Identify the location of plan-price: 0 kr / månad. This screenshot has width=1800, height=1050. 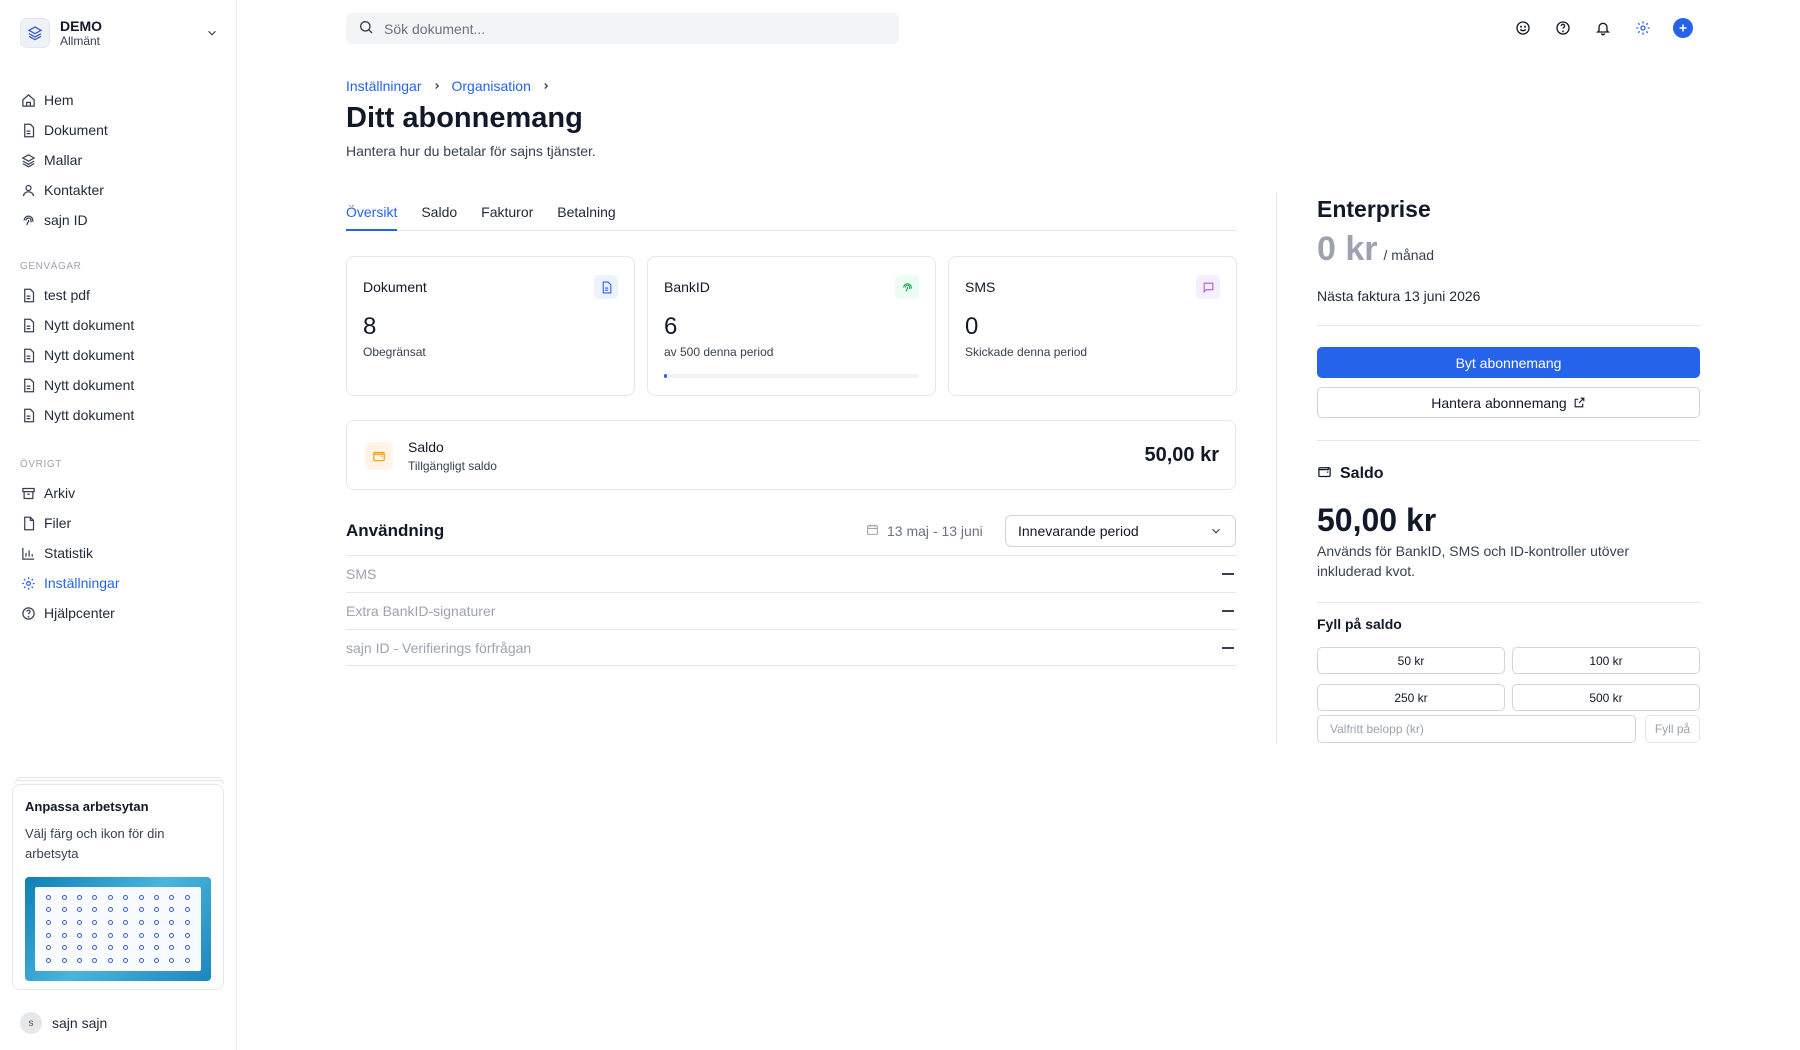
(1375, 249).